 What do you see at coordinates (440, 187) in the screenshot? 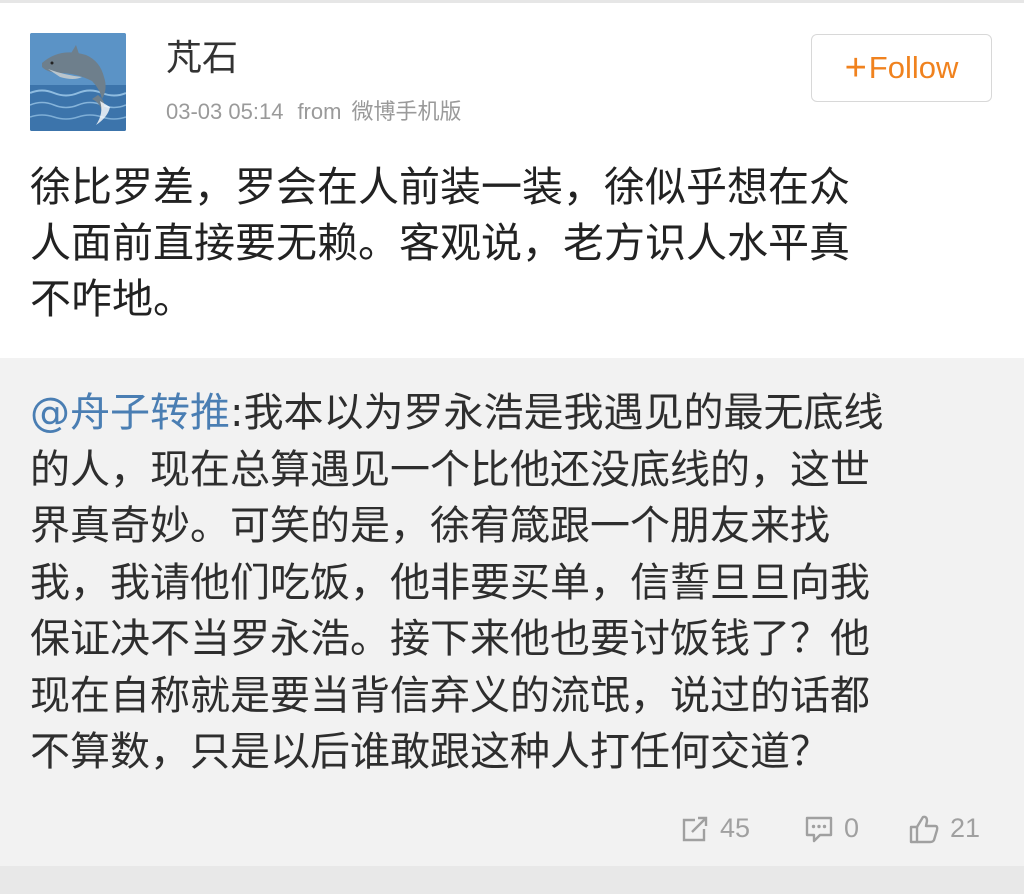
I see `post-text-line: 徐比罗差，罗会在人前装一装，徐似乎想在众` at bounding box center [440, 187].